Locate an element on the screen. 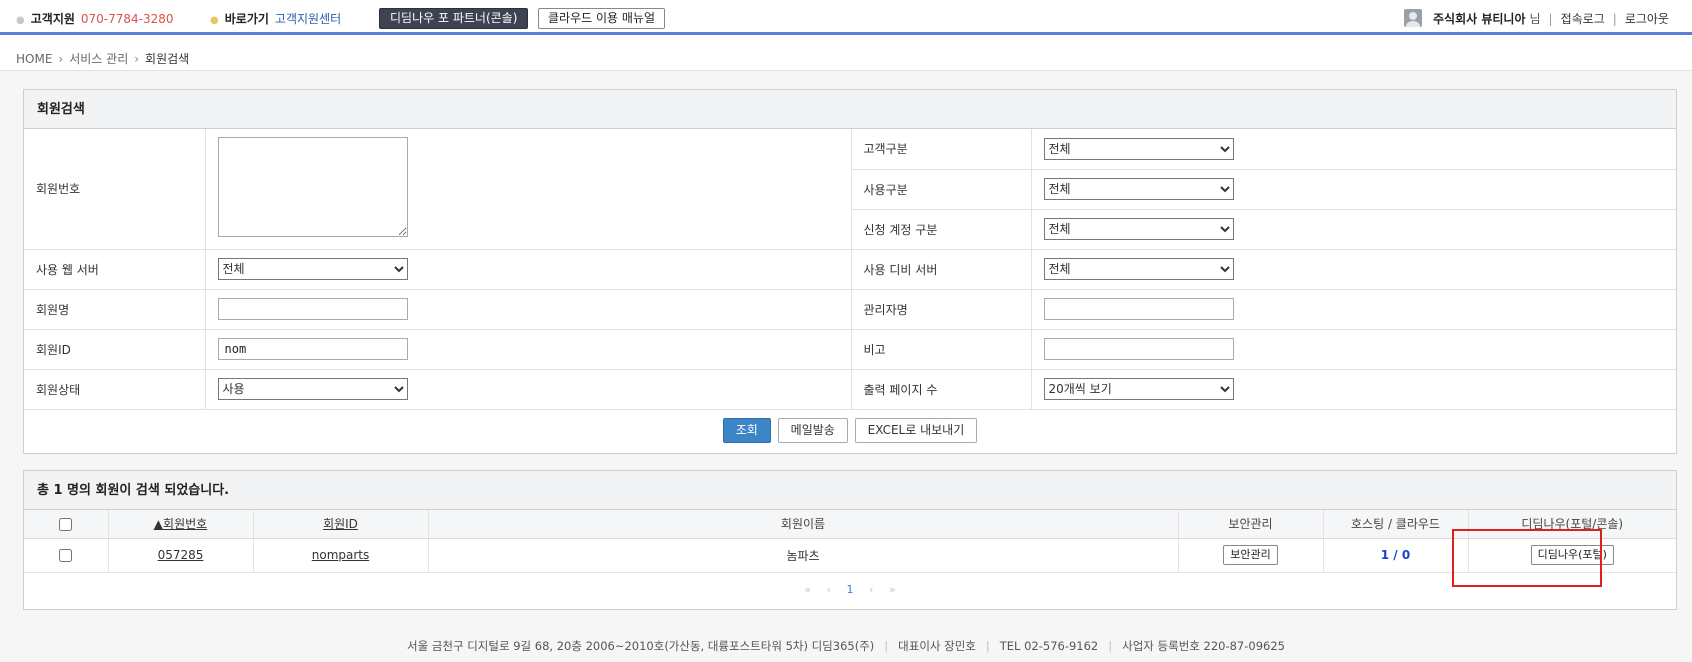 This screenshot has width=1692, height=662. footer-tel: TEL 02-576-9162 is located at coordinates (1049, 646).